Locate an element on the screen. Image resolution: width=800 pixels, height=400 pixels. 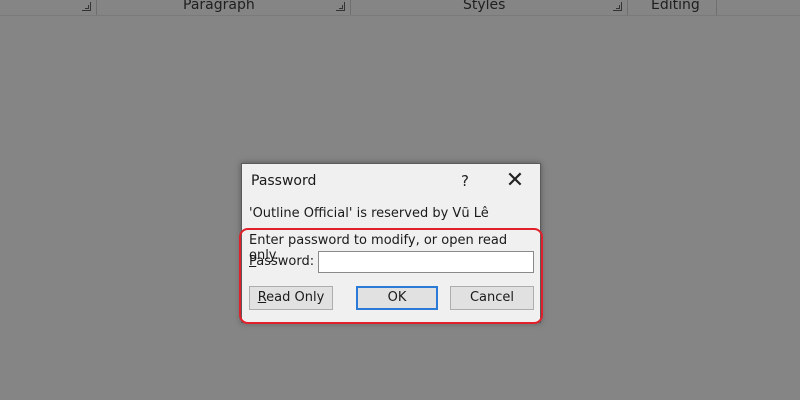
password-label: Password: is located at coordinates (282, 261).